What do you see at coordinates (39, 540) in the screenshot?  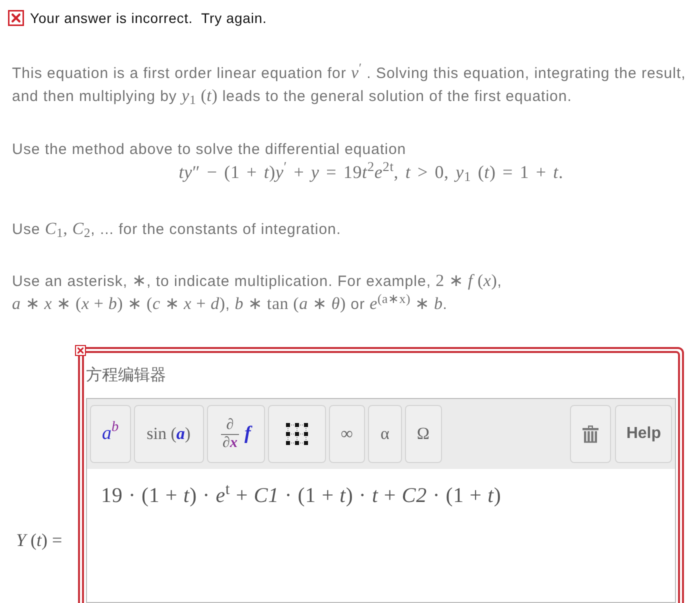 I see `answer-label: Y (t) =` at bounding box center [39, 540].